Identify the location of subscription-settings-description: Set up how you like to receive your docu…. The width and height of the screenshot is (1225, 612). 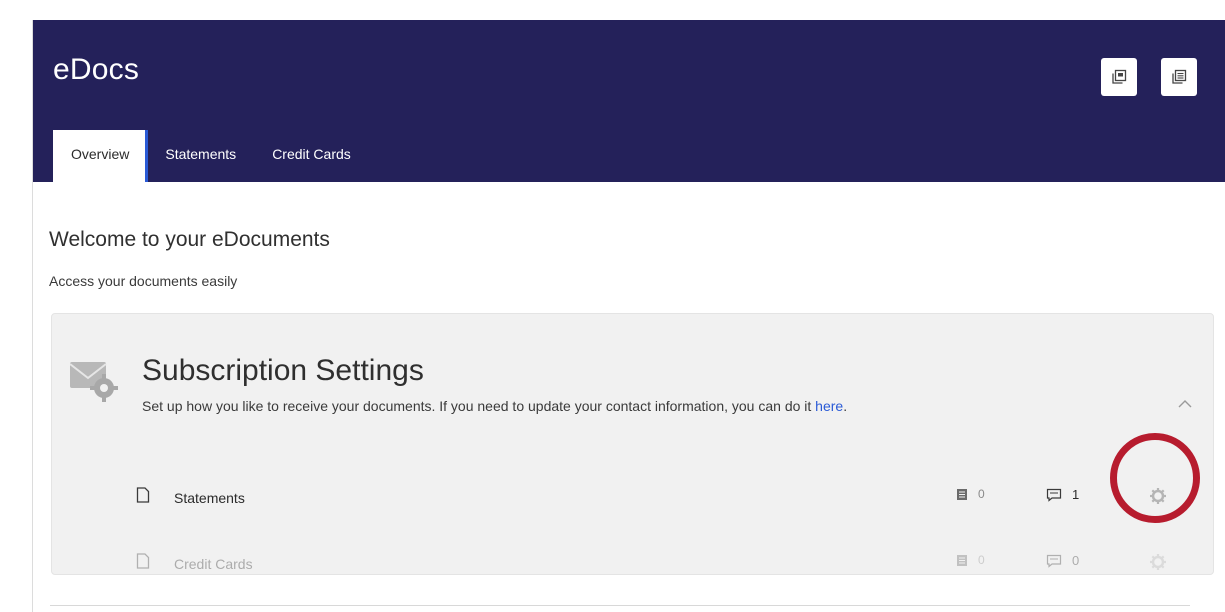
(494, 406).